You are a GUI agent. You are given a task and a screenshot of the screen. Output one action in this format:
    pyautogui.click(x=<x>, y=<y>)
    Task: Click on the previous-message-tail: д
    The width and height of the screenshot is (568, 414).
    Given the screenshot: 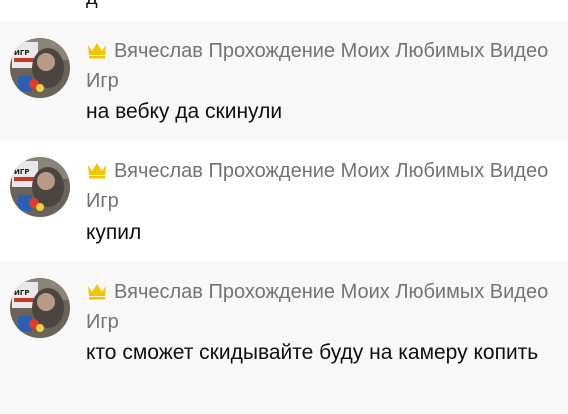 What is the action you would take?
    pyautogui.click(x=92, y=4)
    